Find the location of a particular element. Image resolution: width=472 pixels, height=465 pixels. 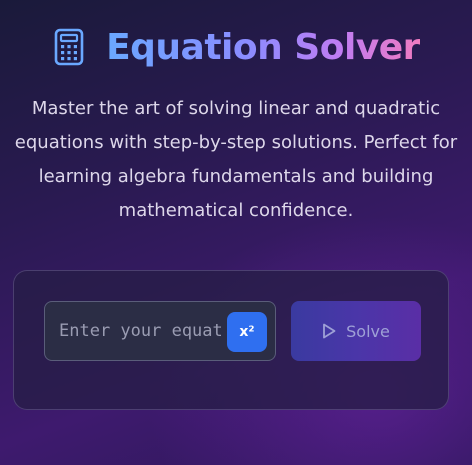

equation-input-wrapper: x² is located at coordinates (160, 331).